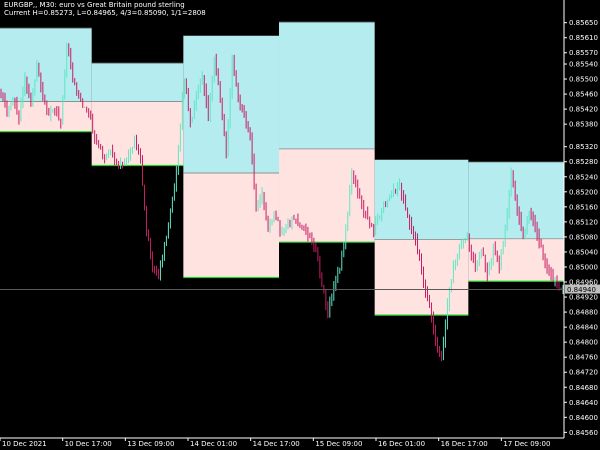  I want to click on price-tick-label: 0.84560, so click(583, 433).